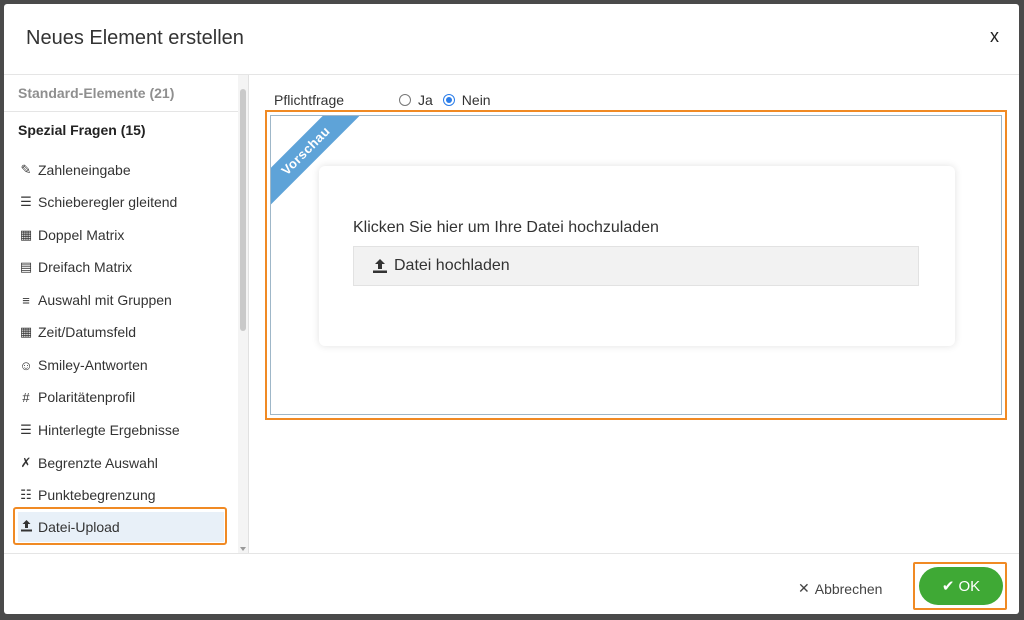 This screenshot has height=620, width=1024. I want to click on limited-choice-icon: ✗, so click(26, 462).